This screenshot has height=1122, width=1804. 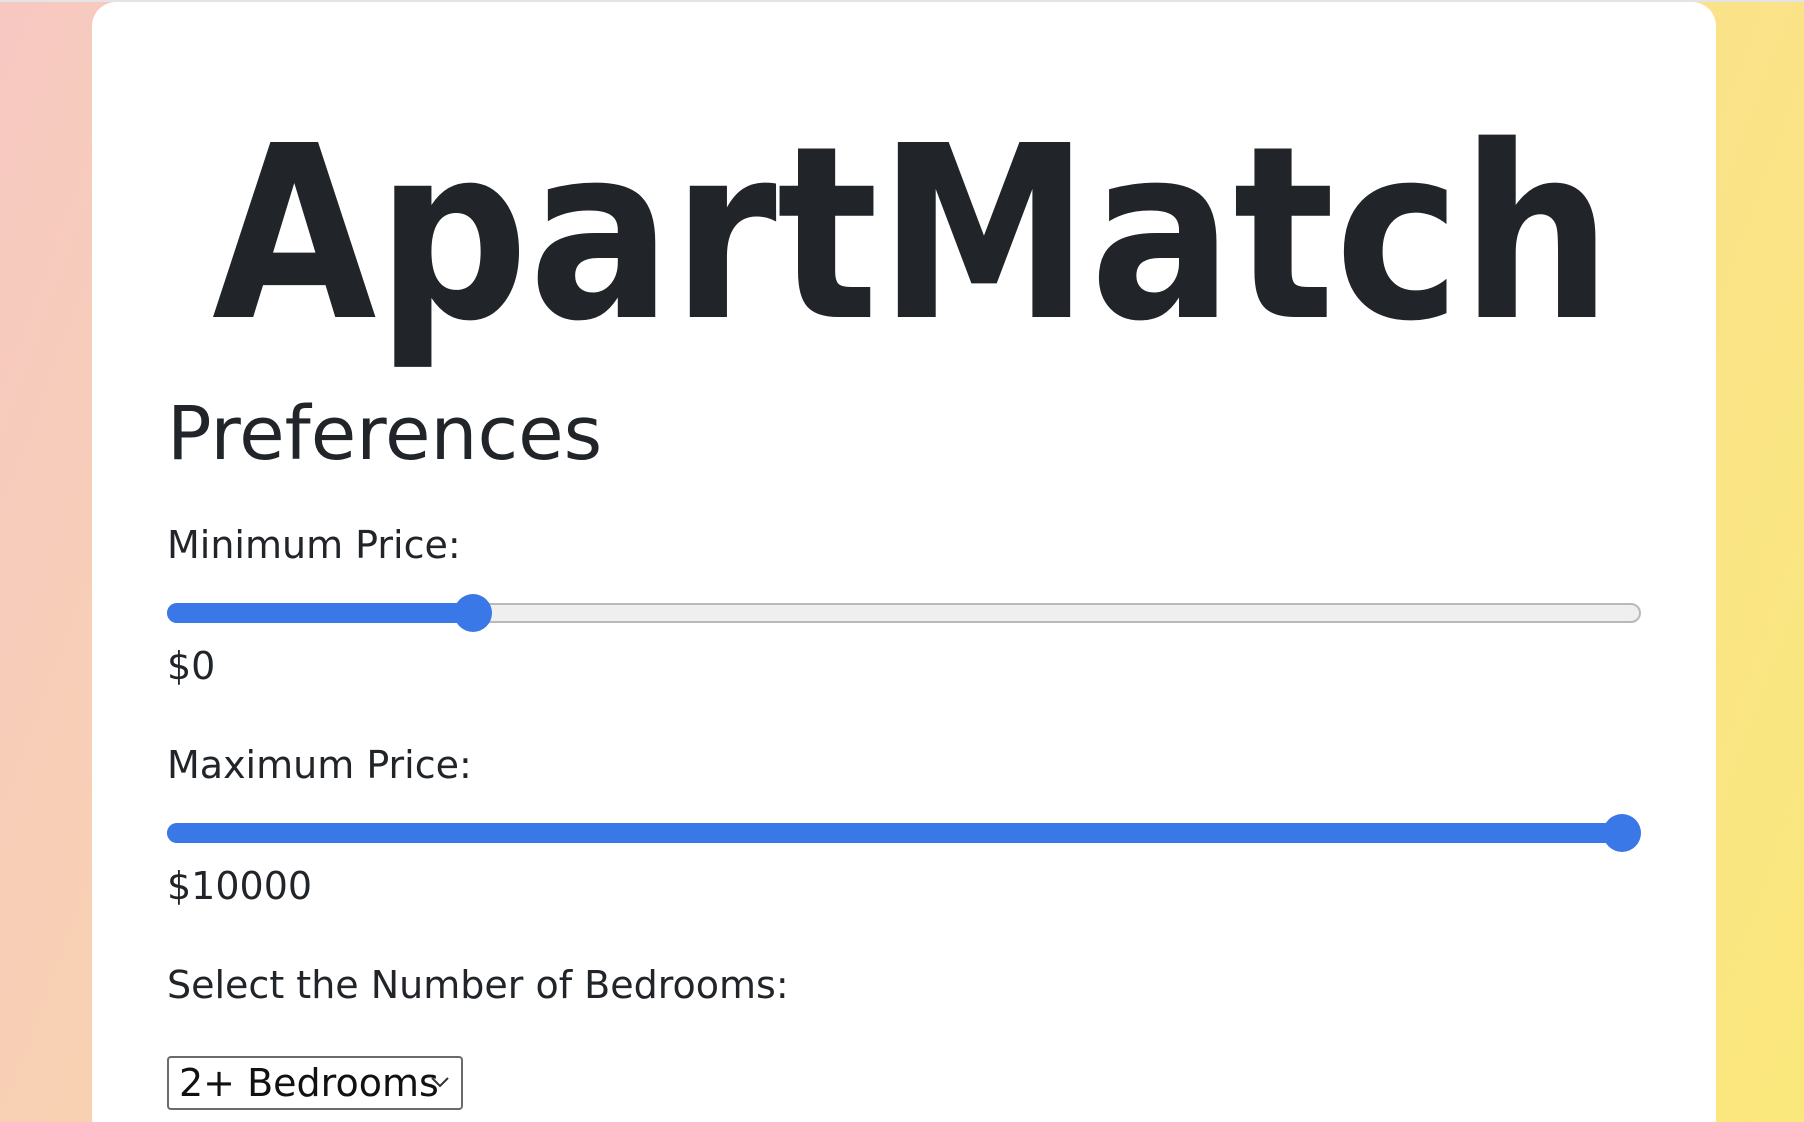 What do you see at coordinates (314, 545) in the screenshot?
I see `min-price-label: Minimum Price:` at bounding box center [314, 545].